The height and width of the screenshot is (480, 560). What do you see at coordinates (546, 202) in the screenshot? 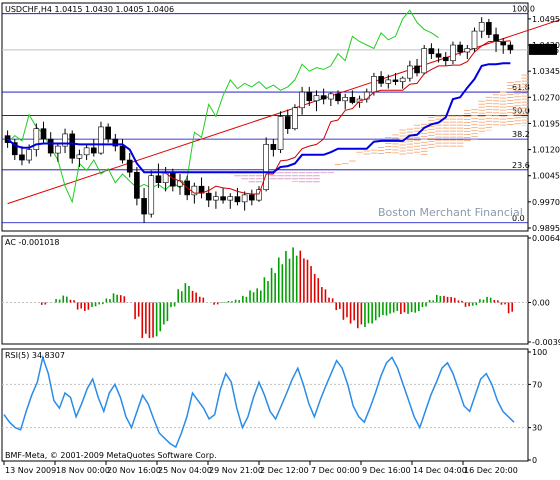
I see `price-tick-label: 0.9970` at bounding box center [546, 202].